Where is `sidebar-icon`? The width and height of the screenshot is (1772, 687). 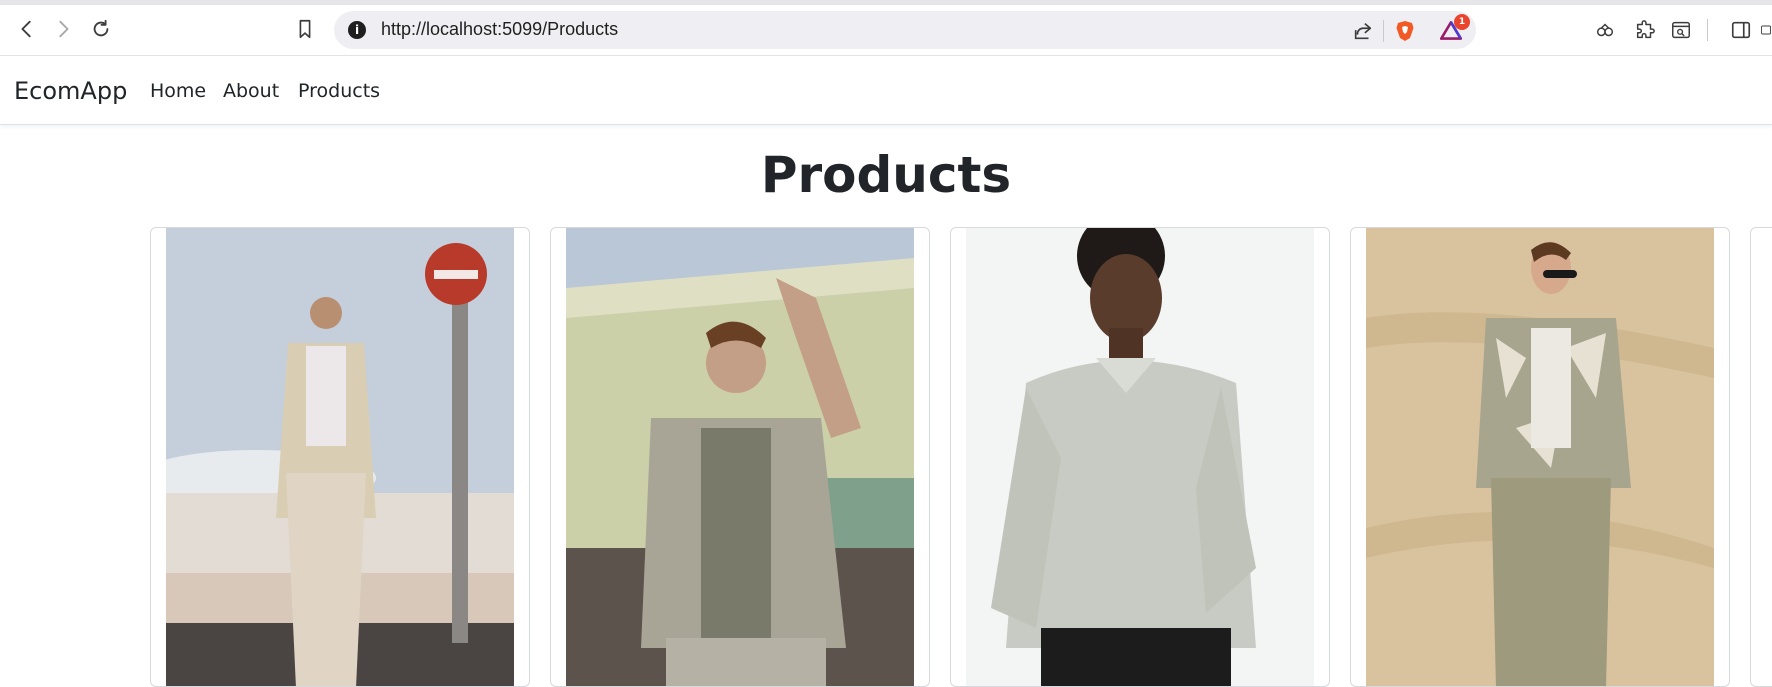 sidebar-icon is located at coordinates (1741, 30).